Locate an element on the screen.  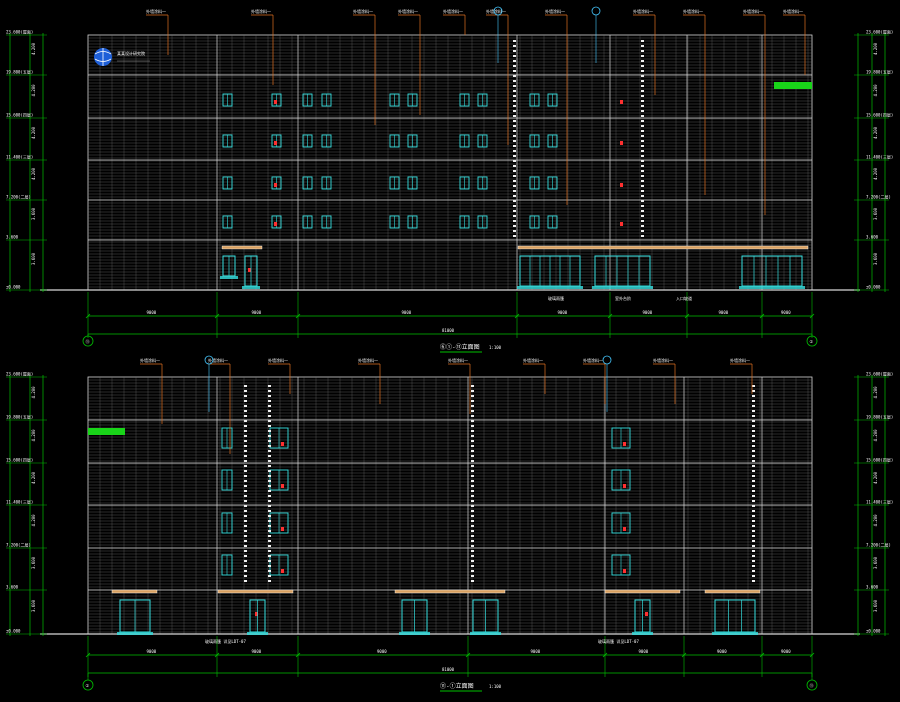
elevation-label: 23.600(屋面) is located at coordinates (19, 32).